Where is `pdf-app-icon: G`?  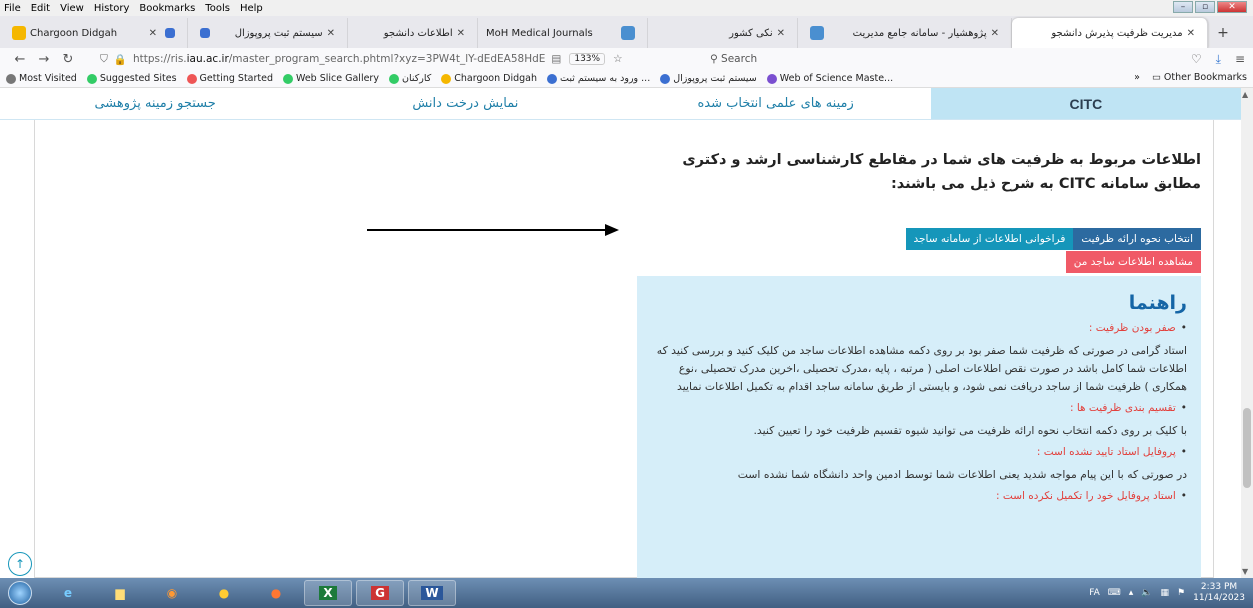 pdf-app-icon: G is located at coordinates (380, 593).